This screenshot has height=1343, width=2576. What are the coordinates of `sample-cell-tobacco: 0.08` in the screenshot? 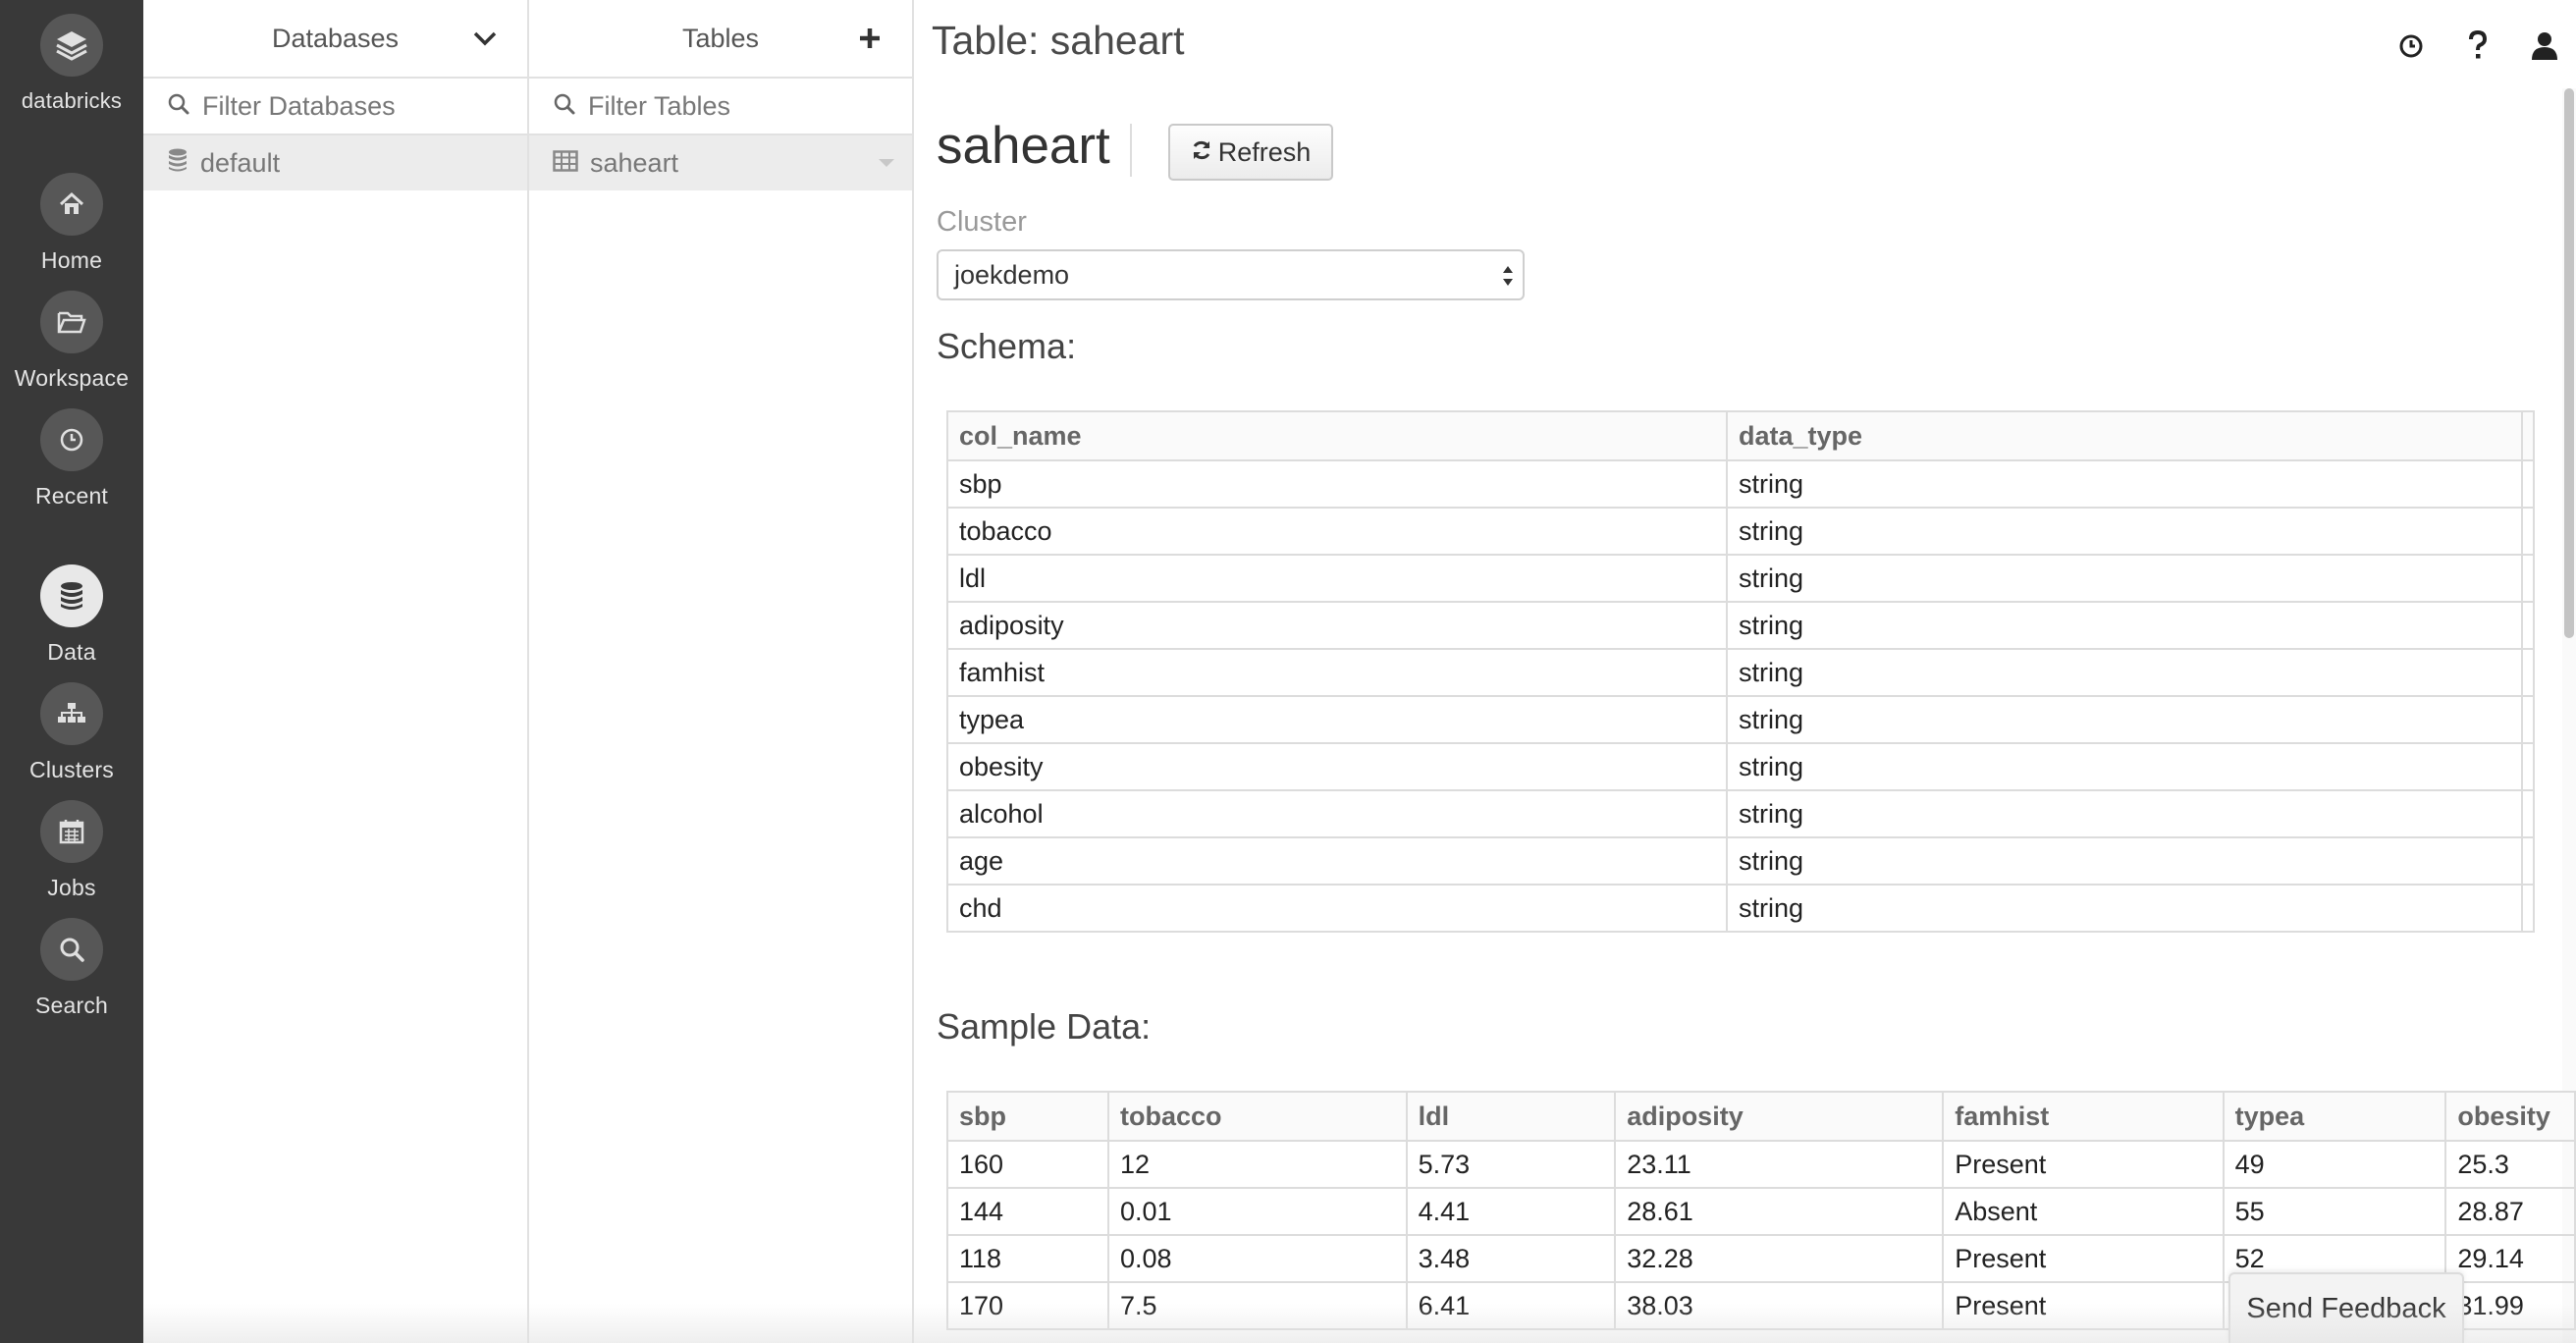 It's located at (1257, 1258).